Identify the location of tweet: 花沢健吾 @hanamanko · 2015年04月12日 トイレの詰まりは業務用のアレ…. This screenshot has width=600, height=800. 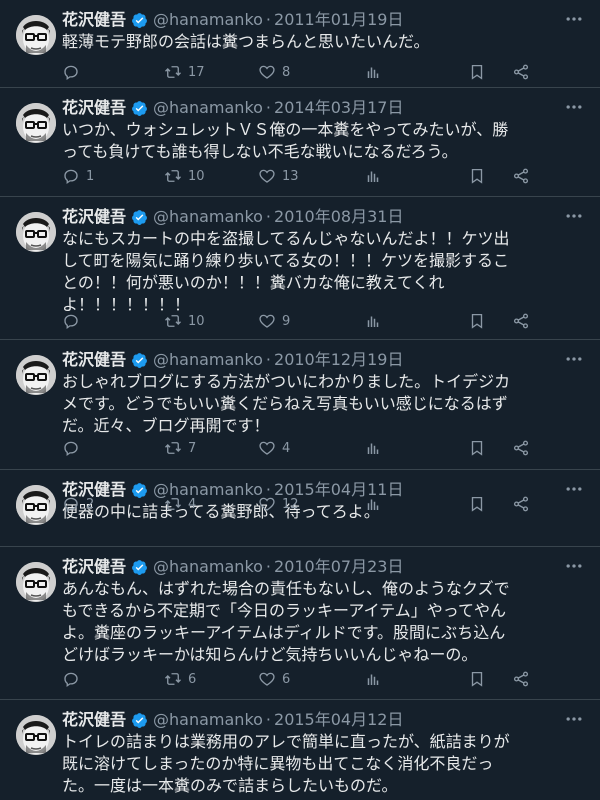
(300, 750).